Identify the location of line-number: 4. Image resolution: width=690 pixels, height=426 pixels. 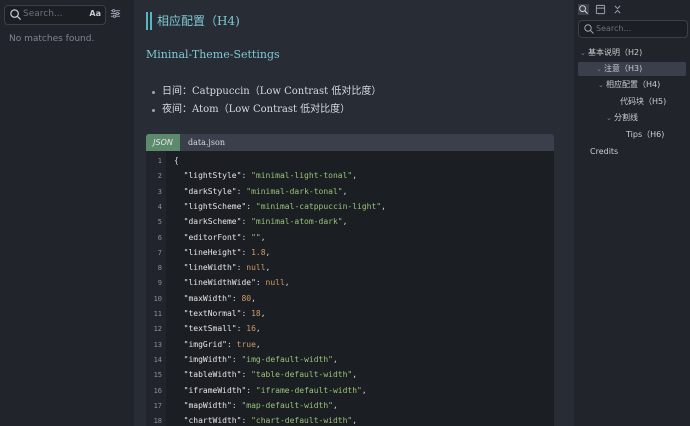
(159, 206).